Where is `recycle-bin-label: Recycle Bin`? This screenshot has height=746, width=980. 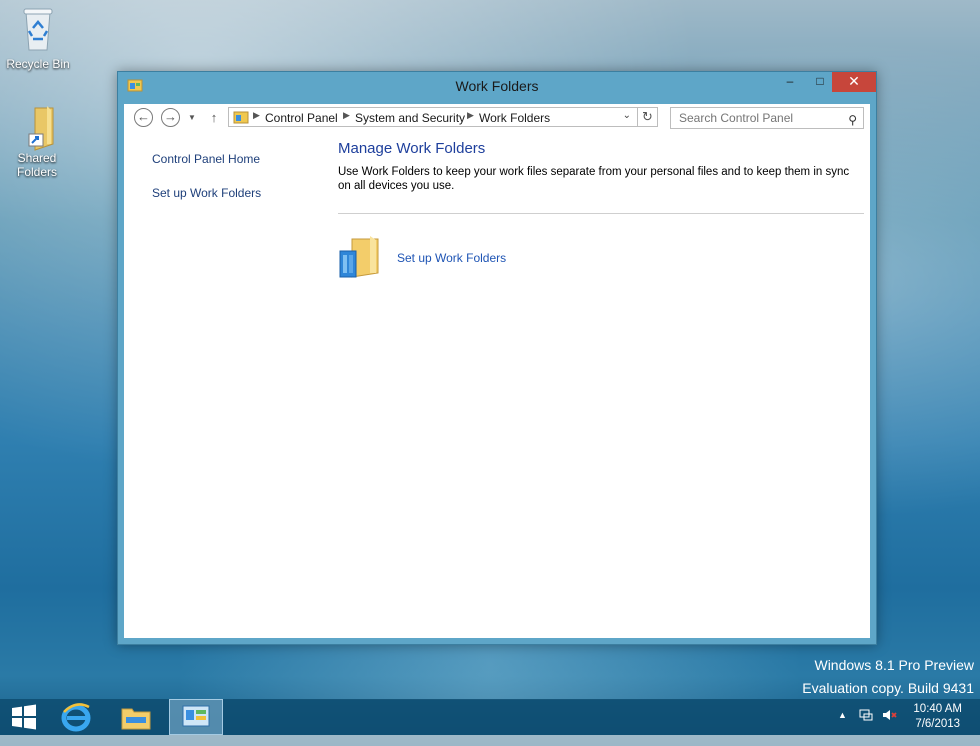
recycle-bin-label: Recycle Bin is located at coordinates (38, 64).